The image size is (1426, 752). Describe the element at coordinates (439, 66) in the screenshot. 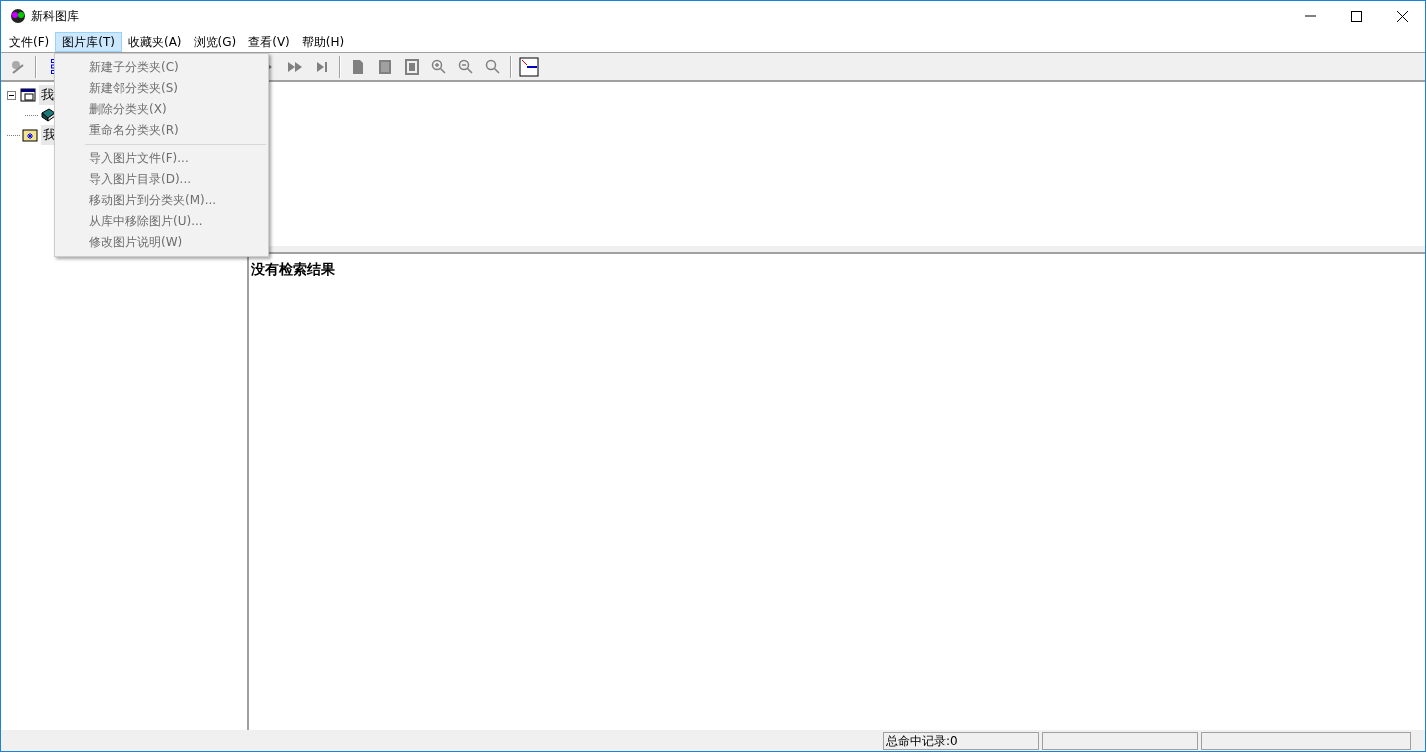

I see `zoom-in-icon` at that location.